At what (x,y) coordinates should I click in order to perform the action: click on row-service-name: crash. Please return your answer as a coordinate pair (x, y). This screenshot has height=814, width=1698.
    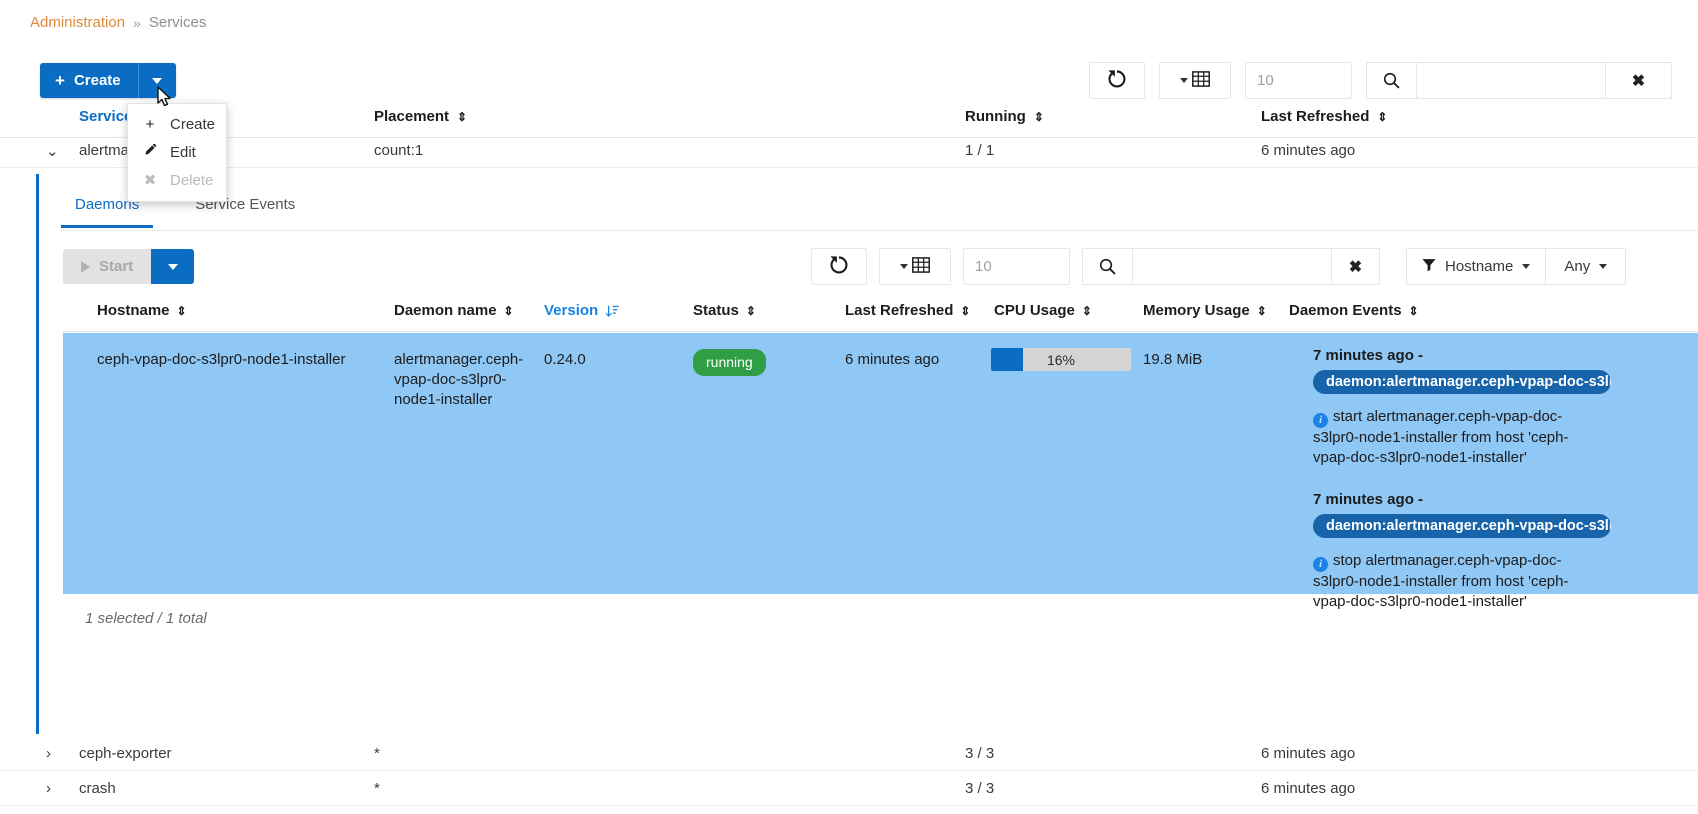
    Looking at the image, I should click on (97, 788).